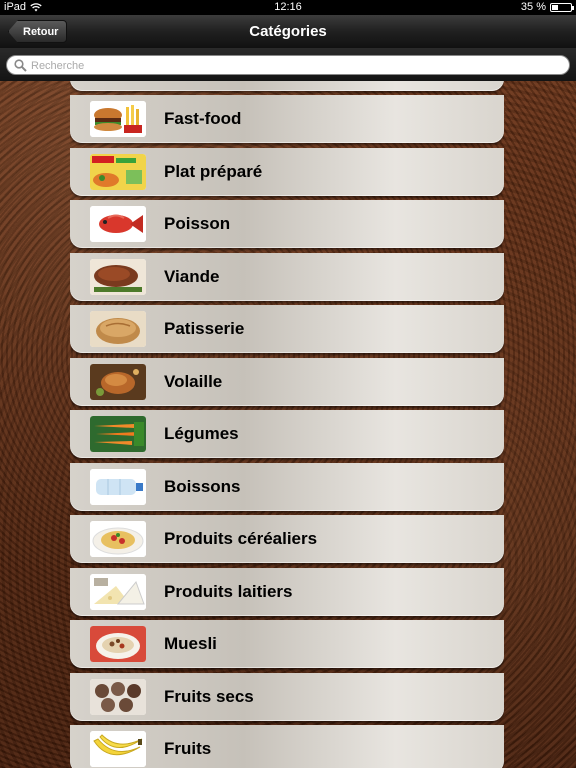 Image resolution: width=576 pixels, height=768 pixels. What do you see at coordinates (562, 7) in the screenshot?
I see `battery-icon` at bounding box center [562, 7].